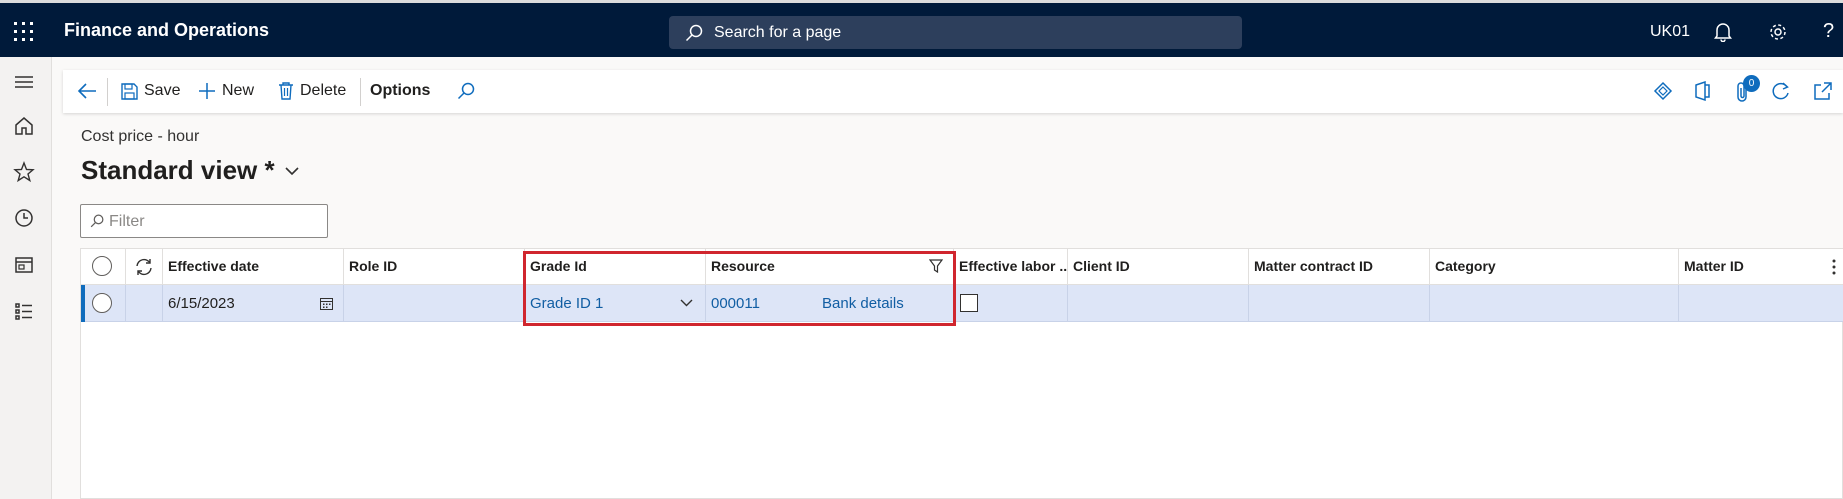 The height and width of the screenshot is (499, 1843). Describe the element at coordinates (326, 303) in the screenshot. I see `calendar-icon` at that location.